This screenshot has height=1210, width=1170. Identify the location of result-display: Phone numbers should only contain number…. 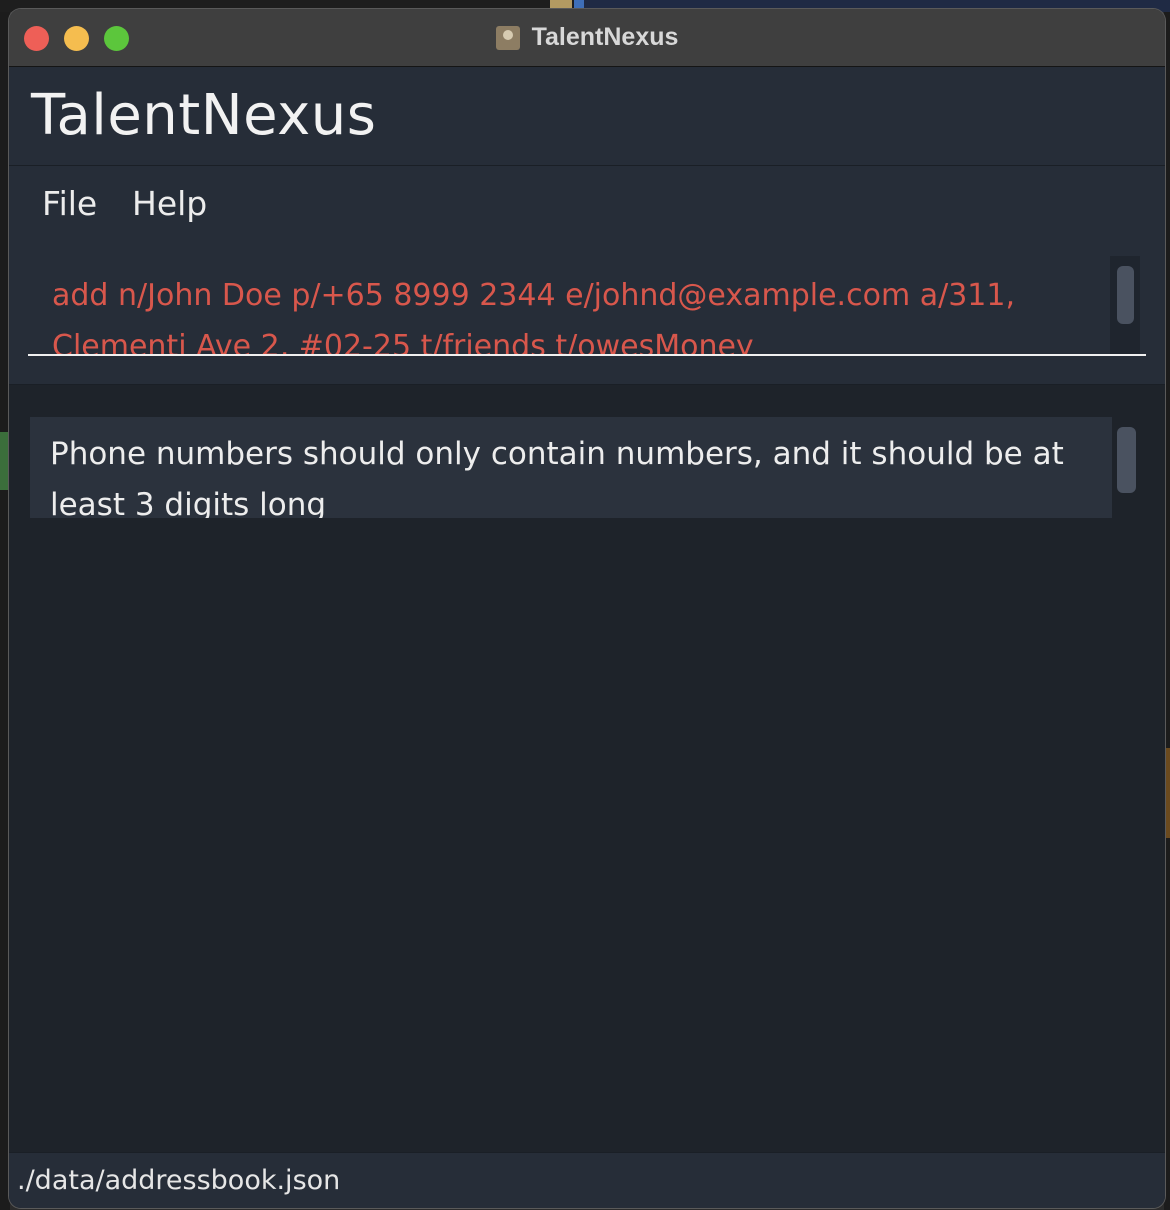
(571, 467).